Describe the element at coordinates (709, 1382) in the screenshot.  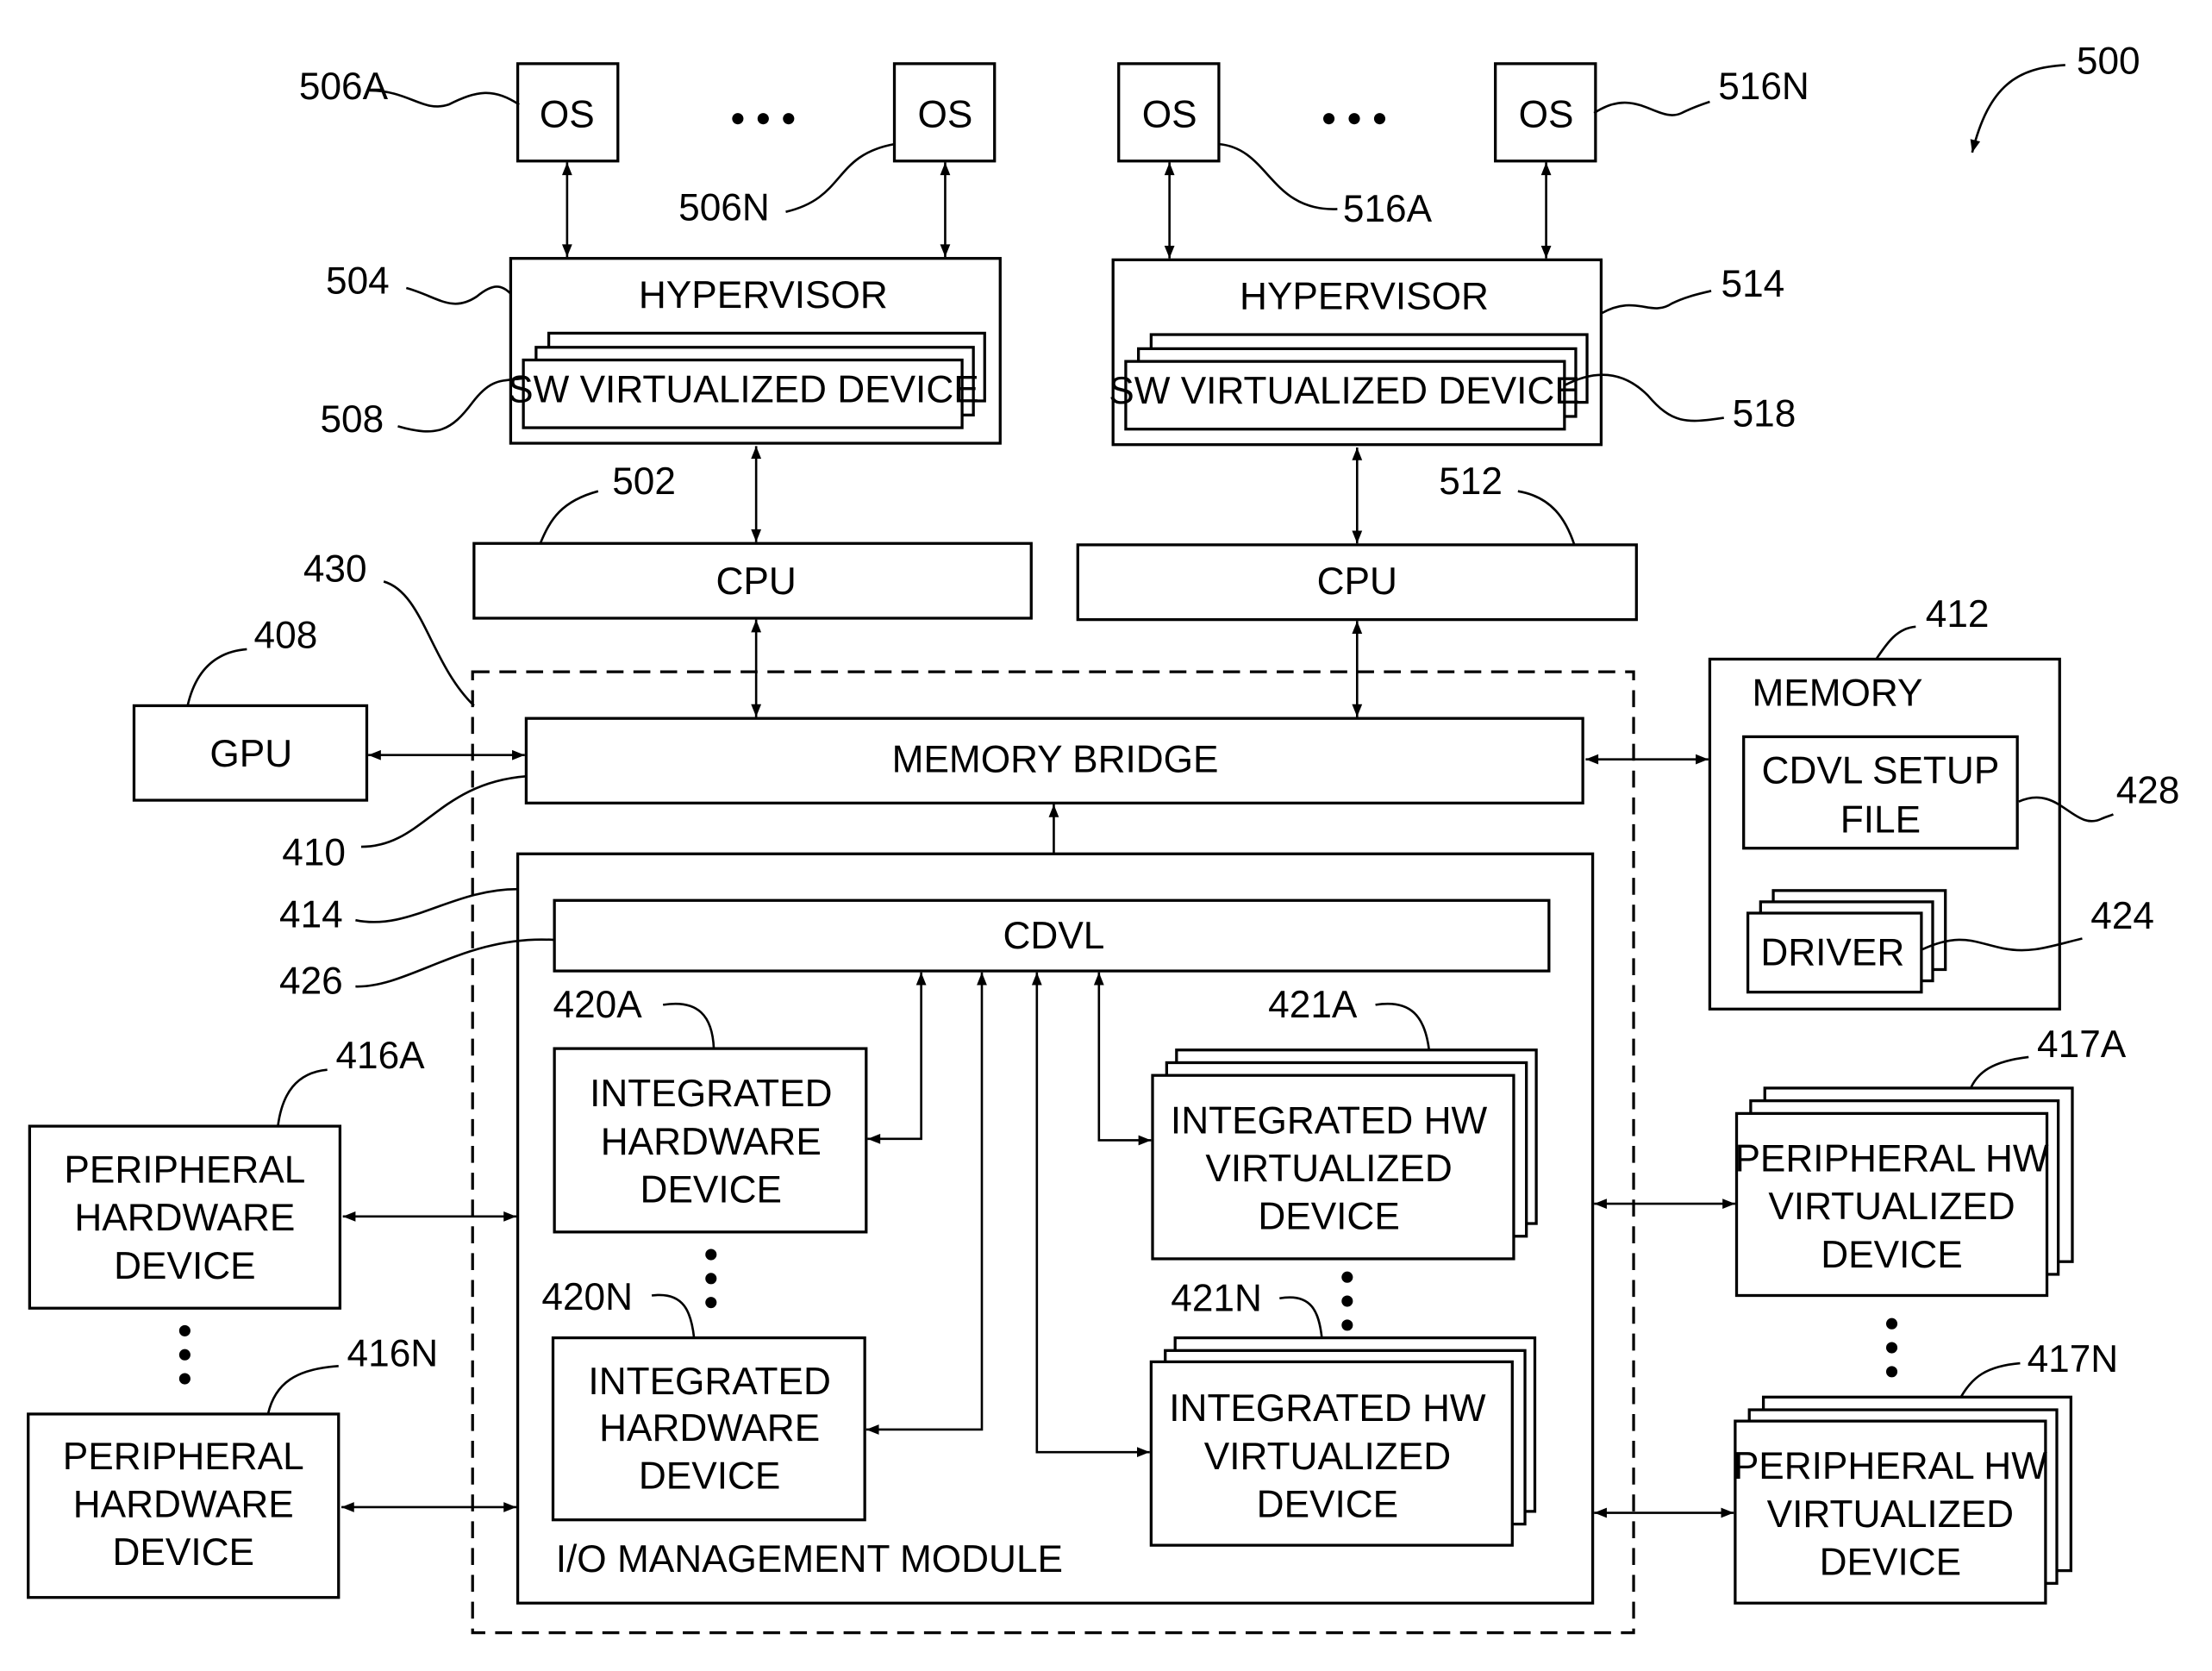
I see `ihd-420n-line1: INTEGRATED` at that location.